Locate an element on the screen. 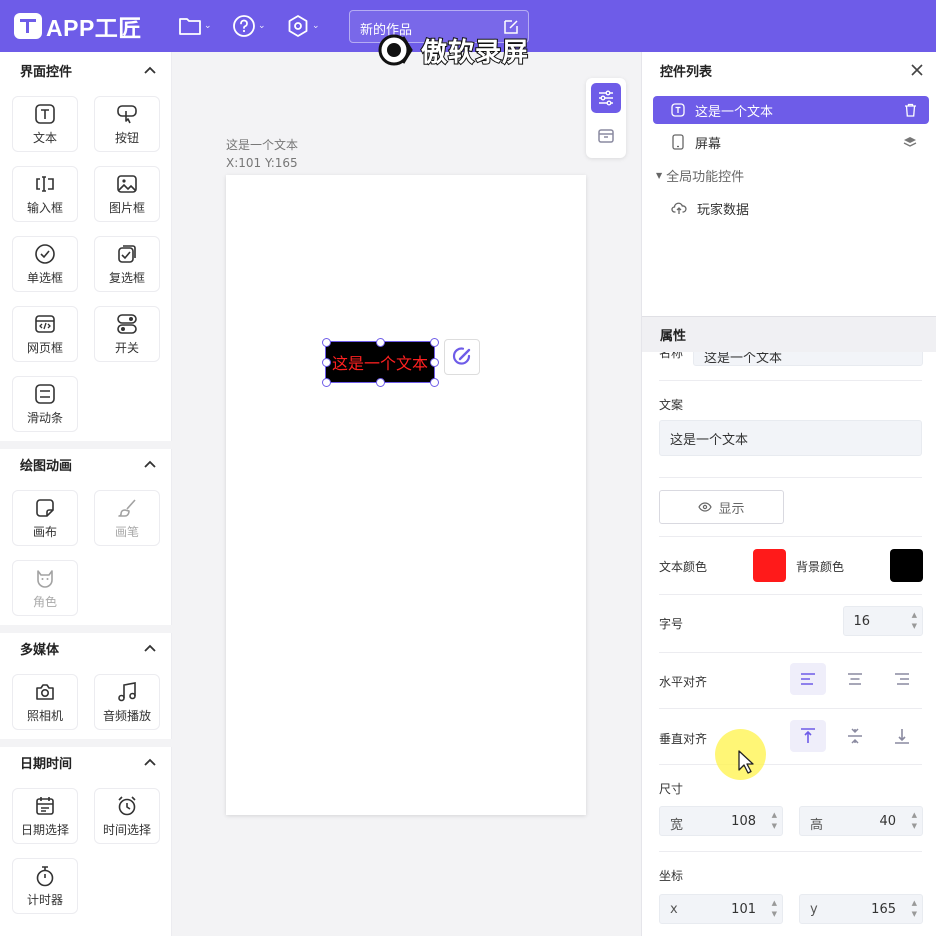  tool-timer: 计时器 is located at coordinates (45, 886).